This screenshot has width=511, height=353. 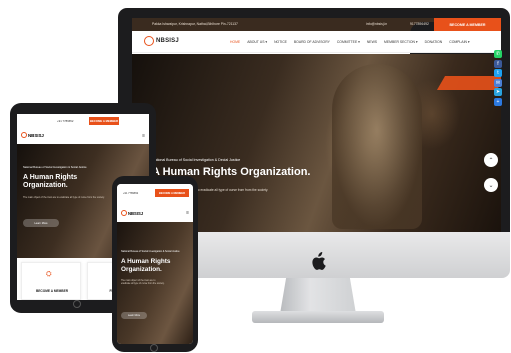 I want to click on nav-complain: COMPLAIN ▾, so click(x=459, y=42).